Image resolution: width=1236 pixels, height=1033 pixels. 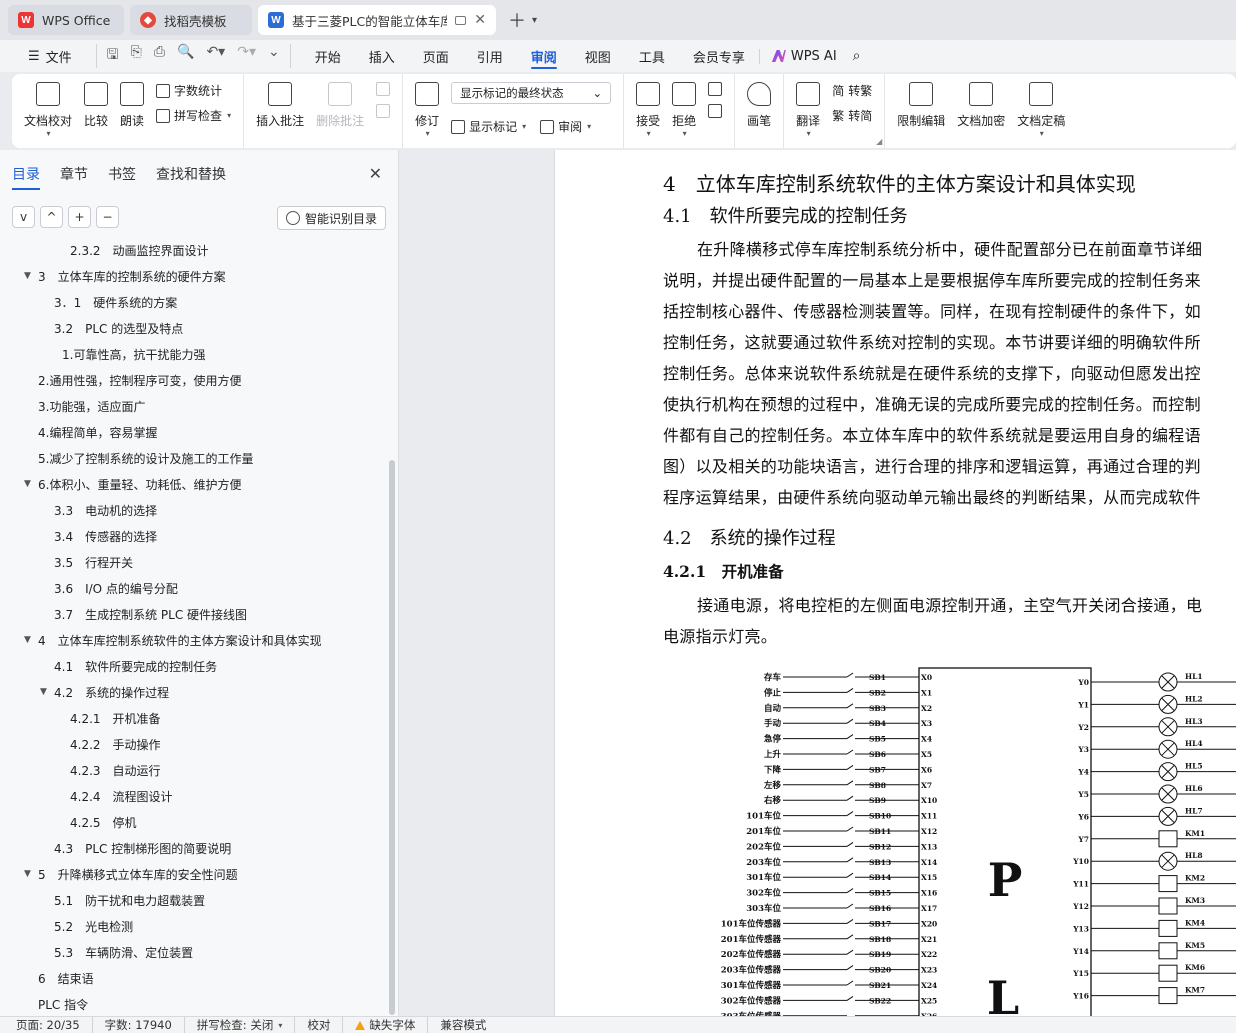 What do you see at coordinates (383, 111) in the screenshot?
I see `next-comment-button` at bounding box center [383, 111].